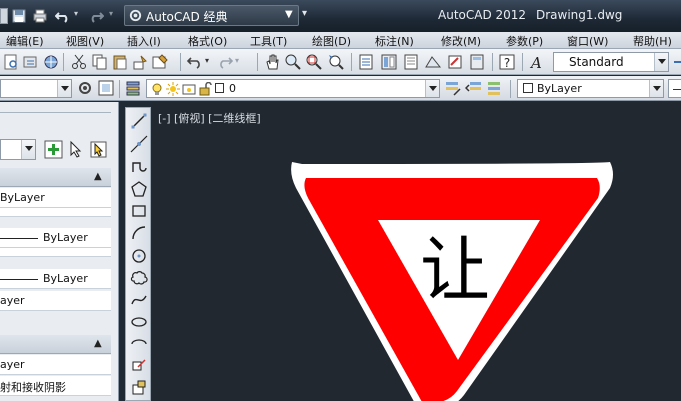  Describe the element at coordinates (293, 88) in the screenshot. I see `layer-selector: 0` at that location.